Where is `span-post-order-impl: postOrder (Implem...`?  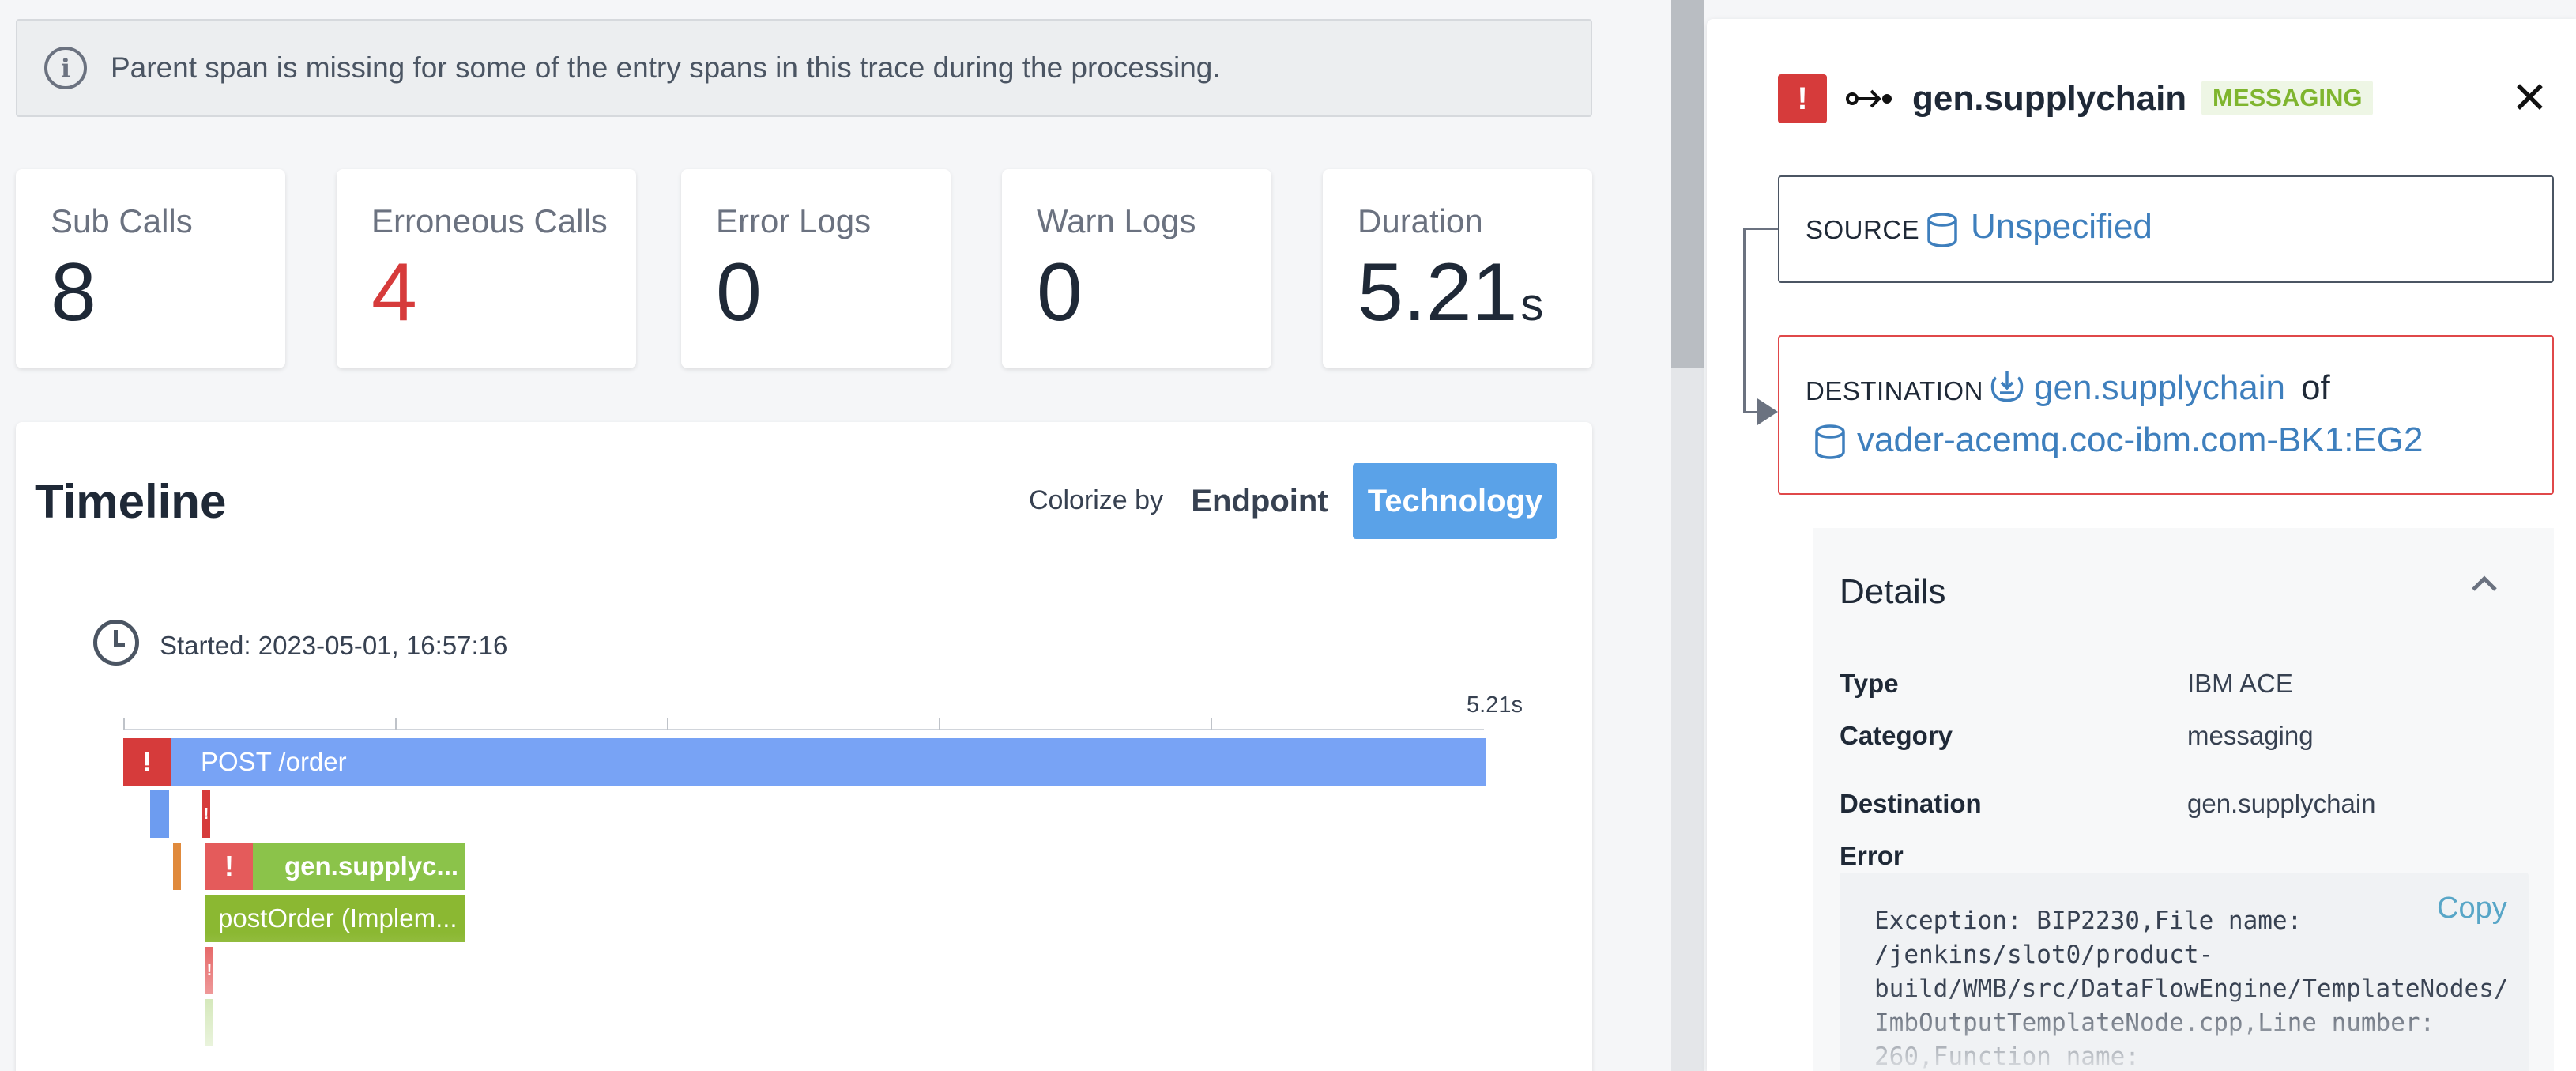
span-post-order-impl: postOrder (Implem... is located at coordinates (335, 918).